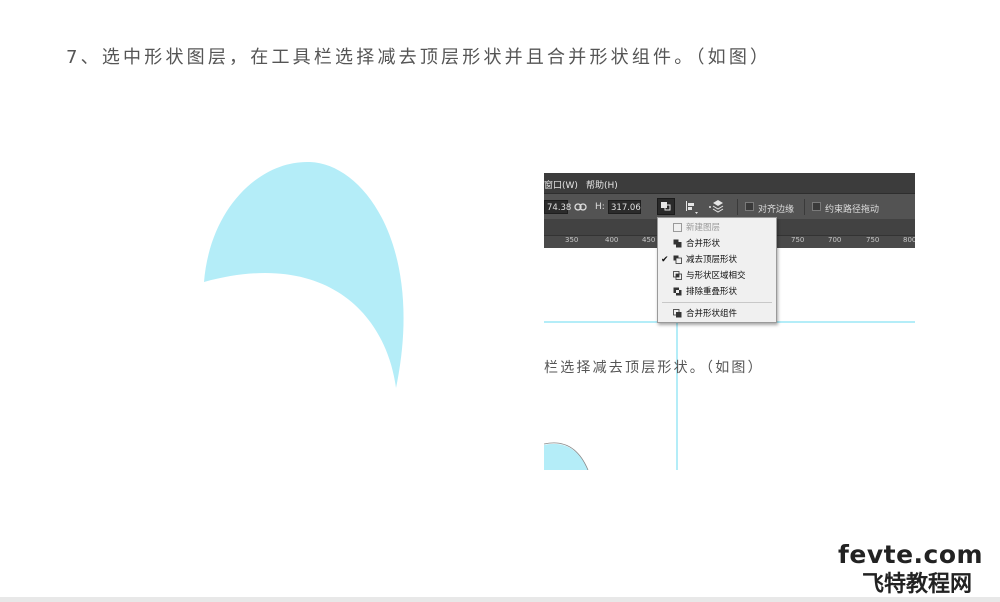 The width and height of the screenshot is (1000, 602). I want to click on path-alignment-button, so click(691, 206).